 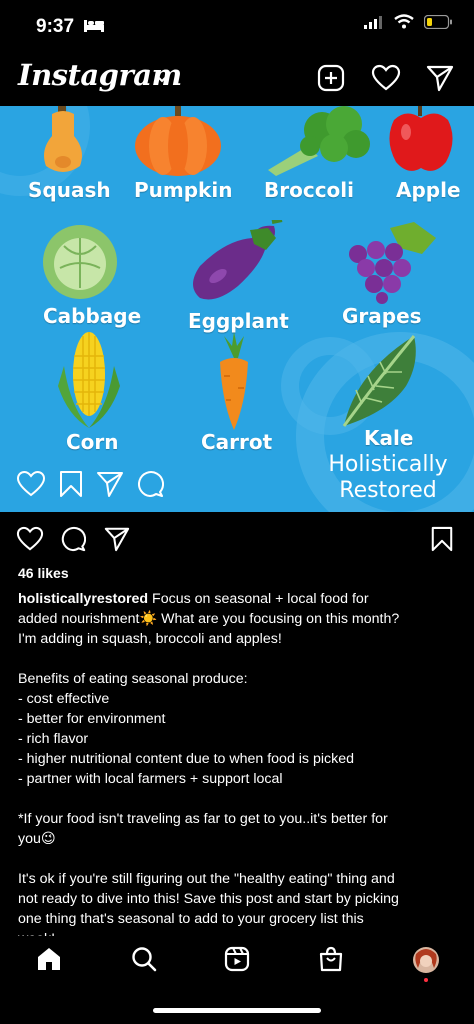 What do you see at coordinates (92, 316) in the screenshot?
I see `produce-label-cabbage: Cabbage` at bounding box center [92, 316].